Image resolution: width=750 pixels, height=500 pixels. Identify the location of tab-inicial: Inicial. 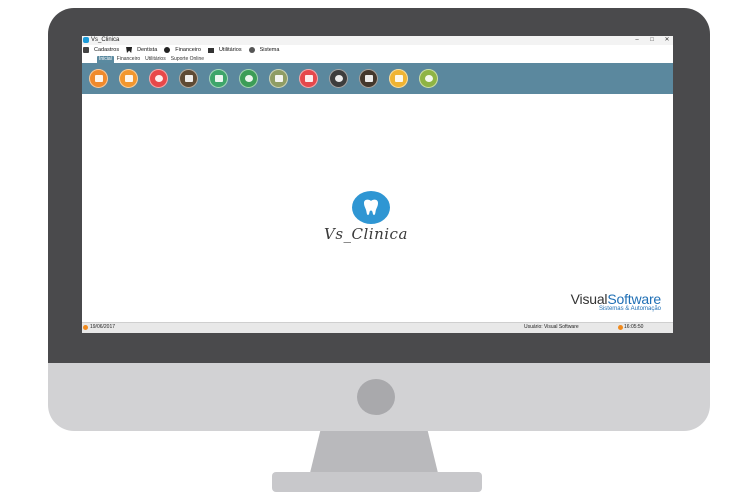
(105, 59).